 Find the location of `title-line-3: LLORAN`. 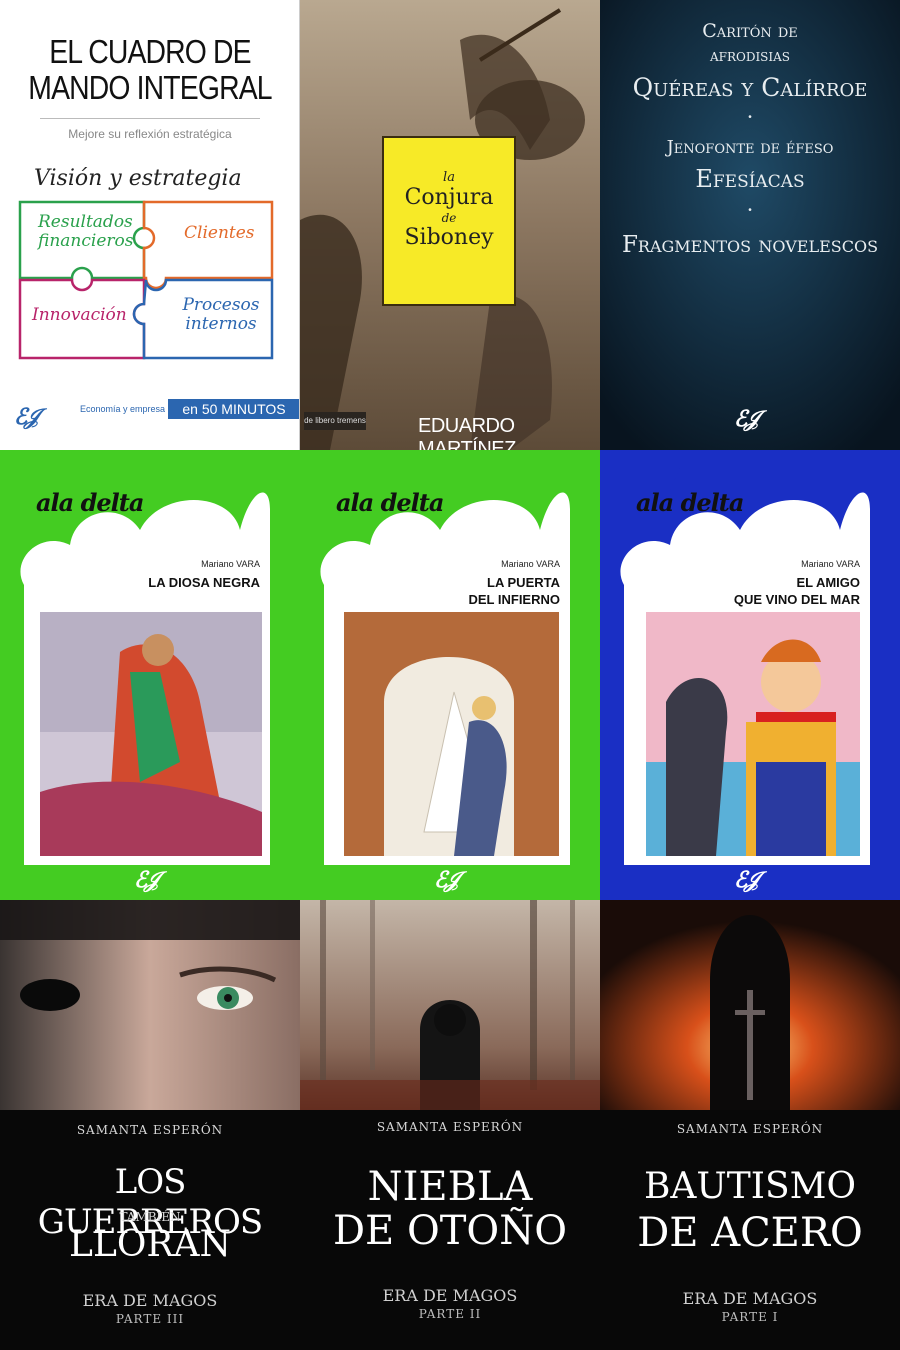

title-line-3: LLORAN is located at coordinates (150, 1244).